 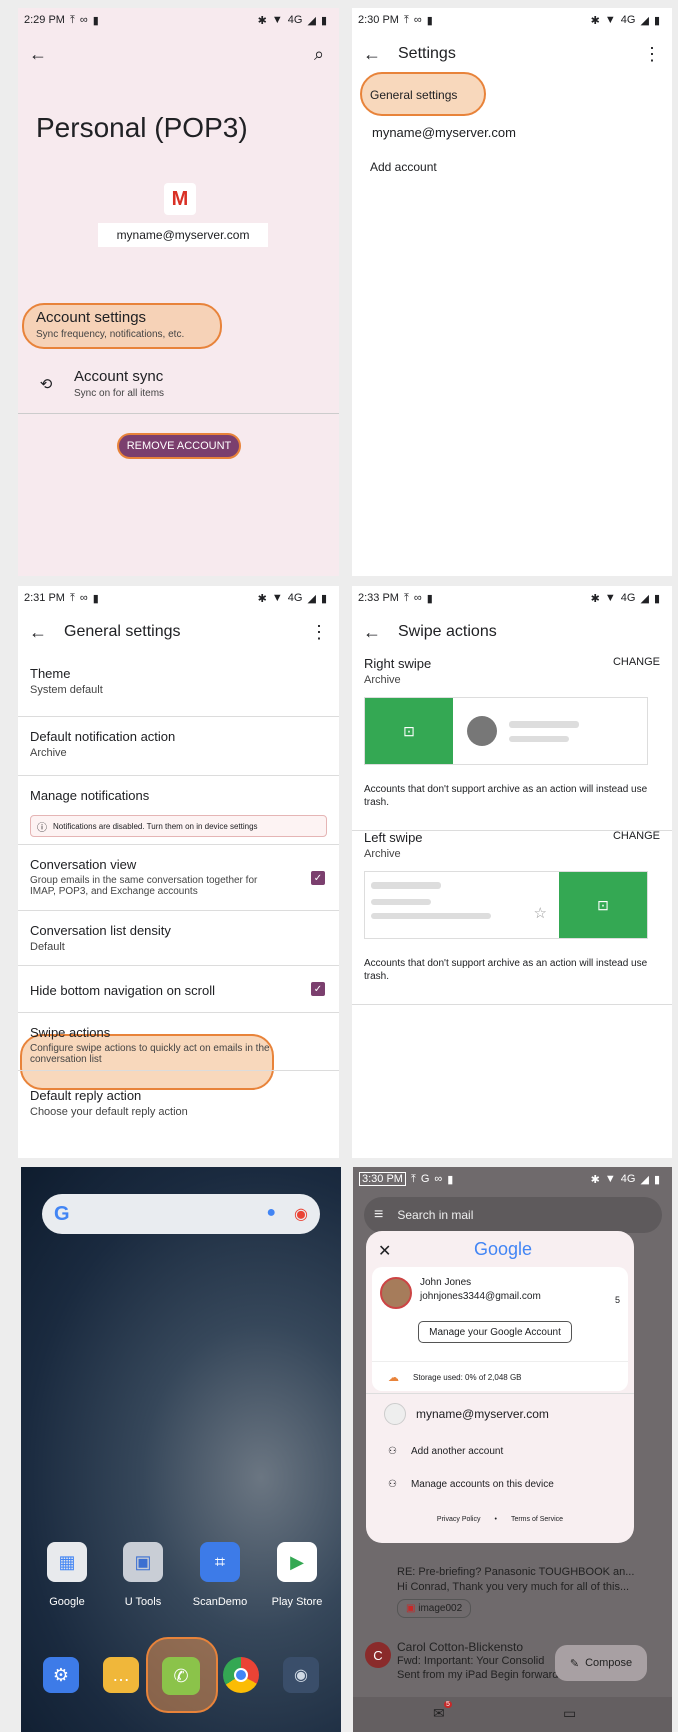 What do you see at coordinates (61, 1675) in the screenshot?
I see `settings-icon: ⚙` at bounding box center [61, 1675].